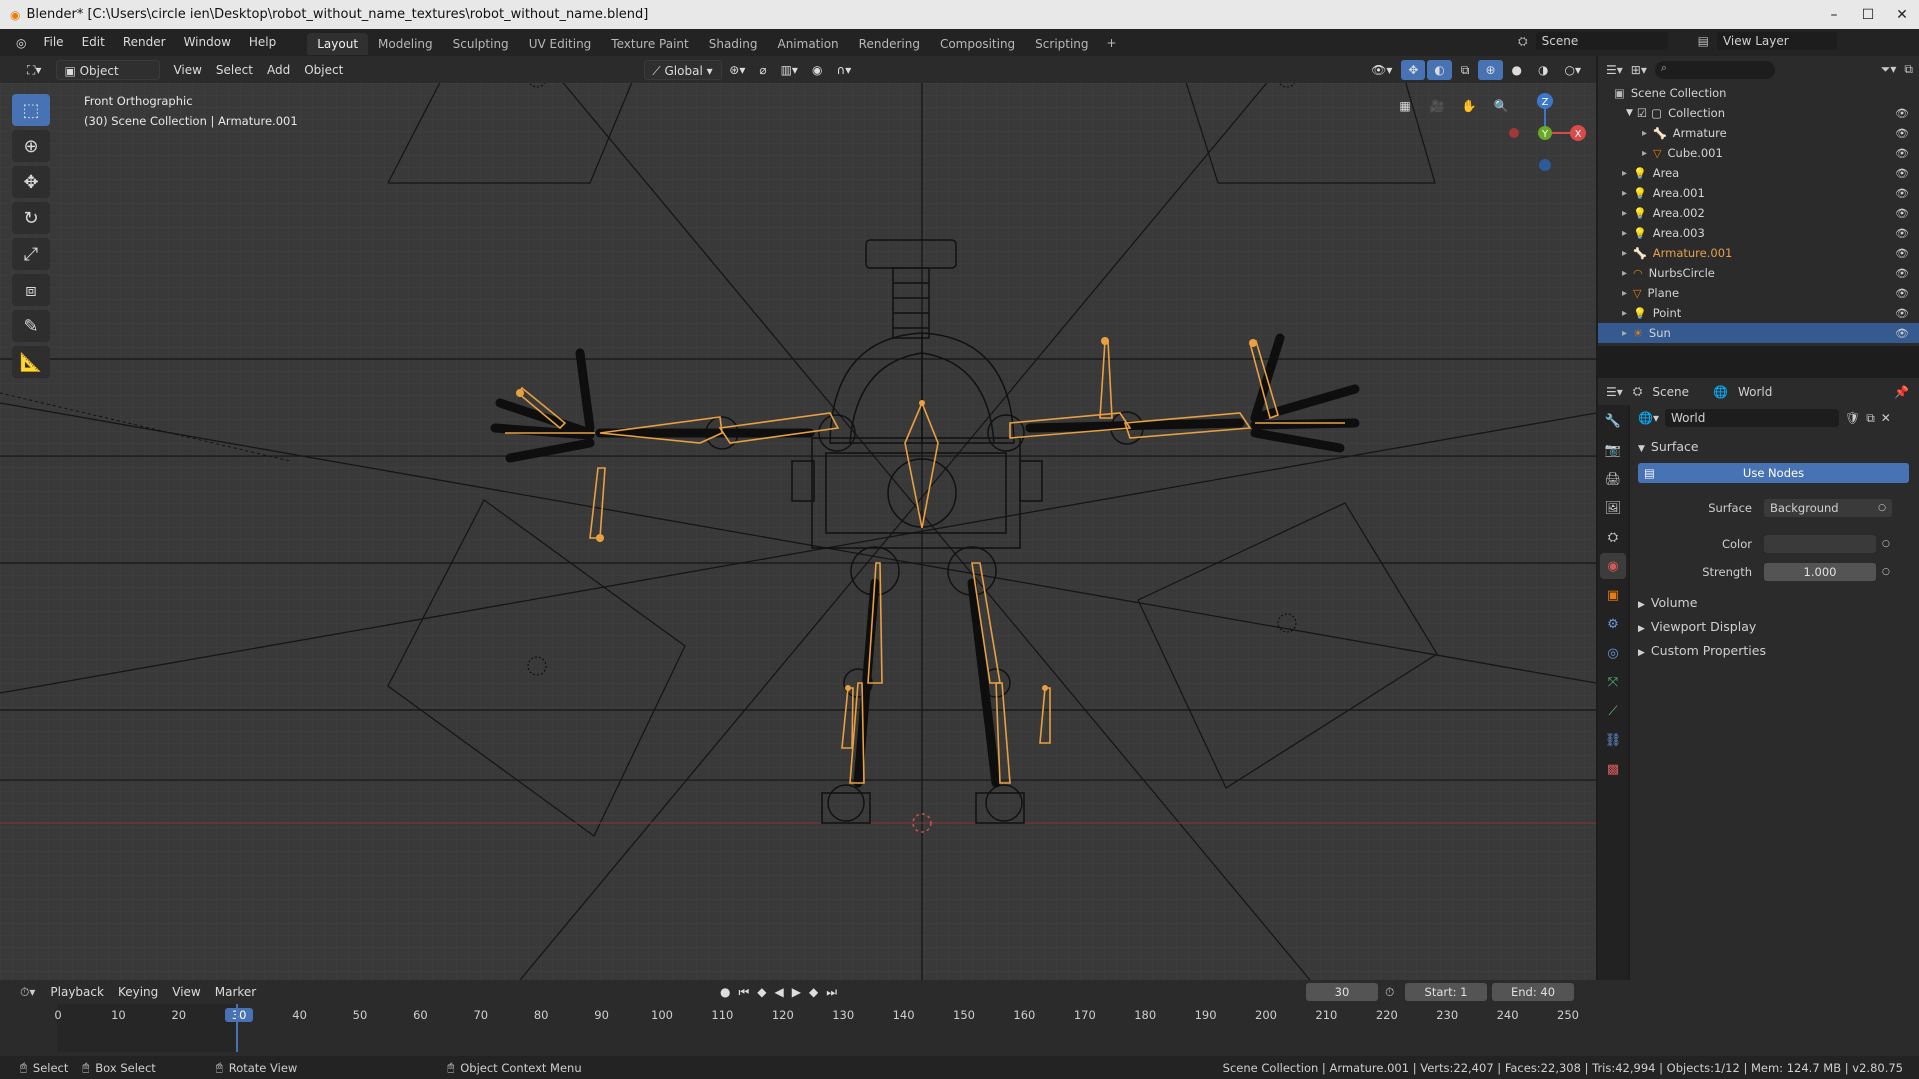  I want to click on texture-tab-icon: ▩, so click(1613, 769).